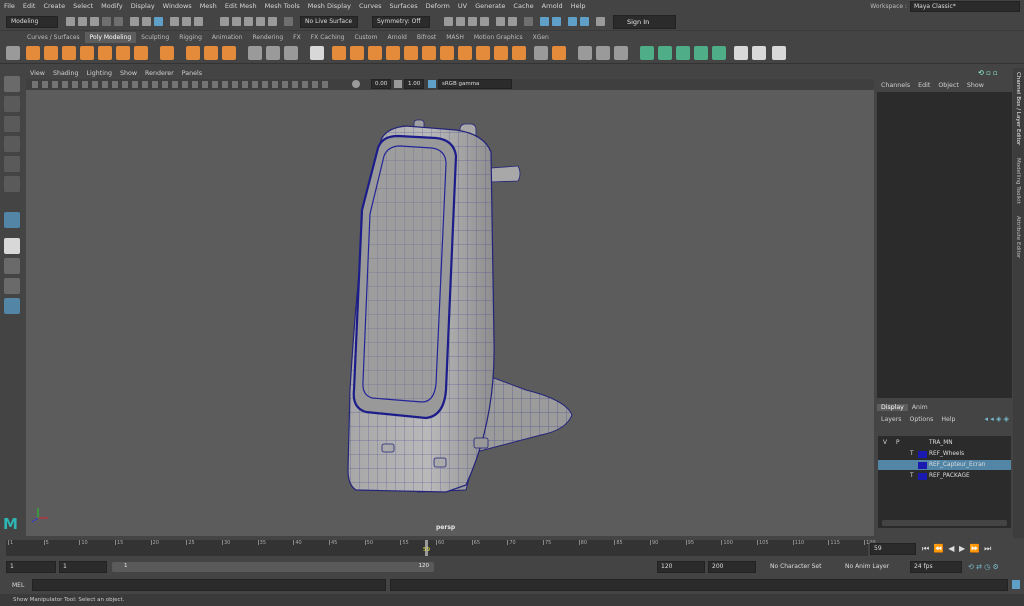 This screenshot has height=606, width=1024. What do you see at coordinates (31, 567) in the screenshot?
I see `animation-start-field: 1` at bounding box center [31, 567].